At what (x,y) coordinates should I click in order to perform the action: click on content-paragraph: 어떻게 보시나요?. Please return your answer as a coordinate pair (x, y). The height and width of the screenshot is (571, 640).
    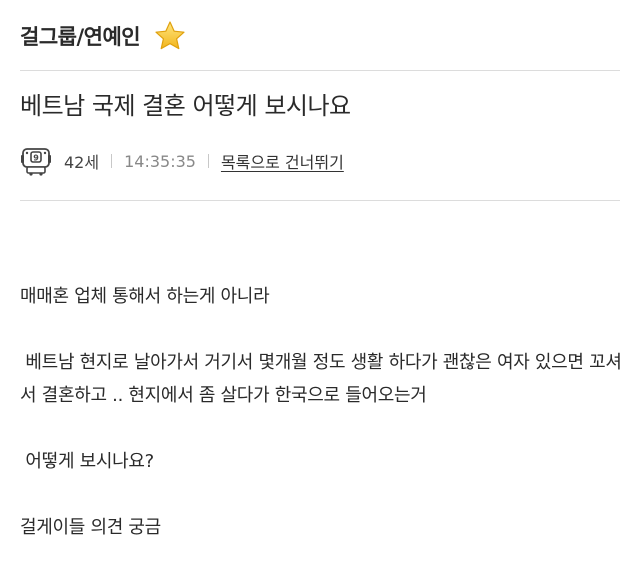
    Looking at the image, I should click on (87, 461).